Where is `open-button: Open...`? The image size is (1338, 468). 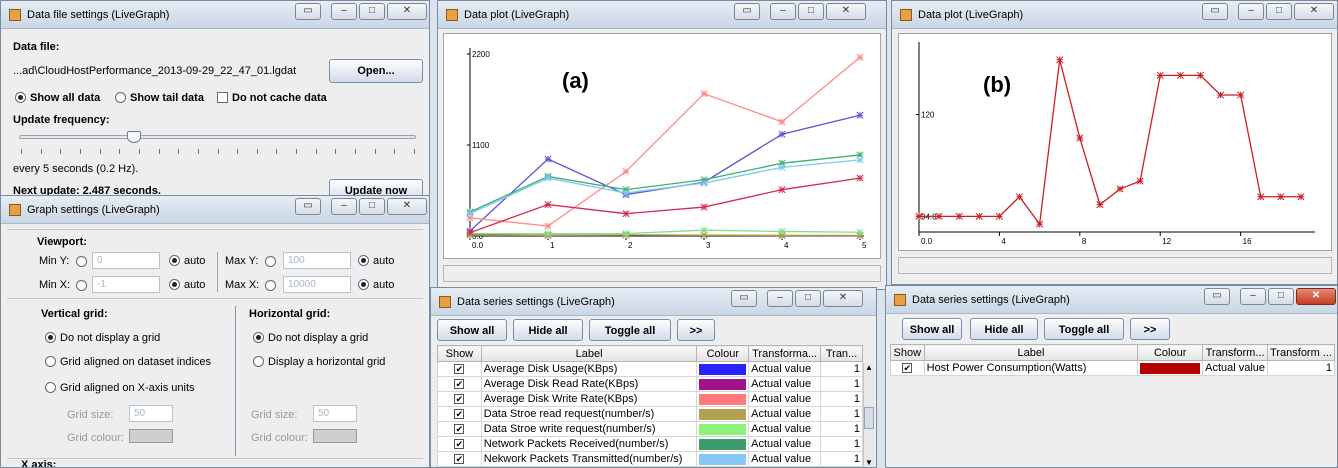
open-button: Open... is located at coordinates (376, 71).